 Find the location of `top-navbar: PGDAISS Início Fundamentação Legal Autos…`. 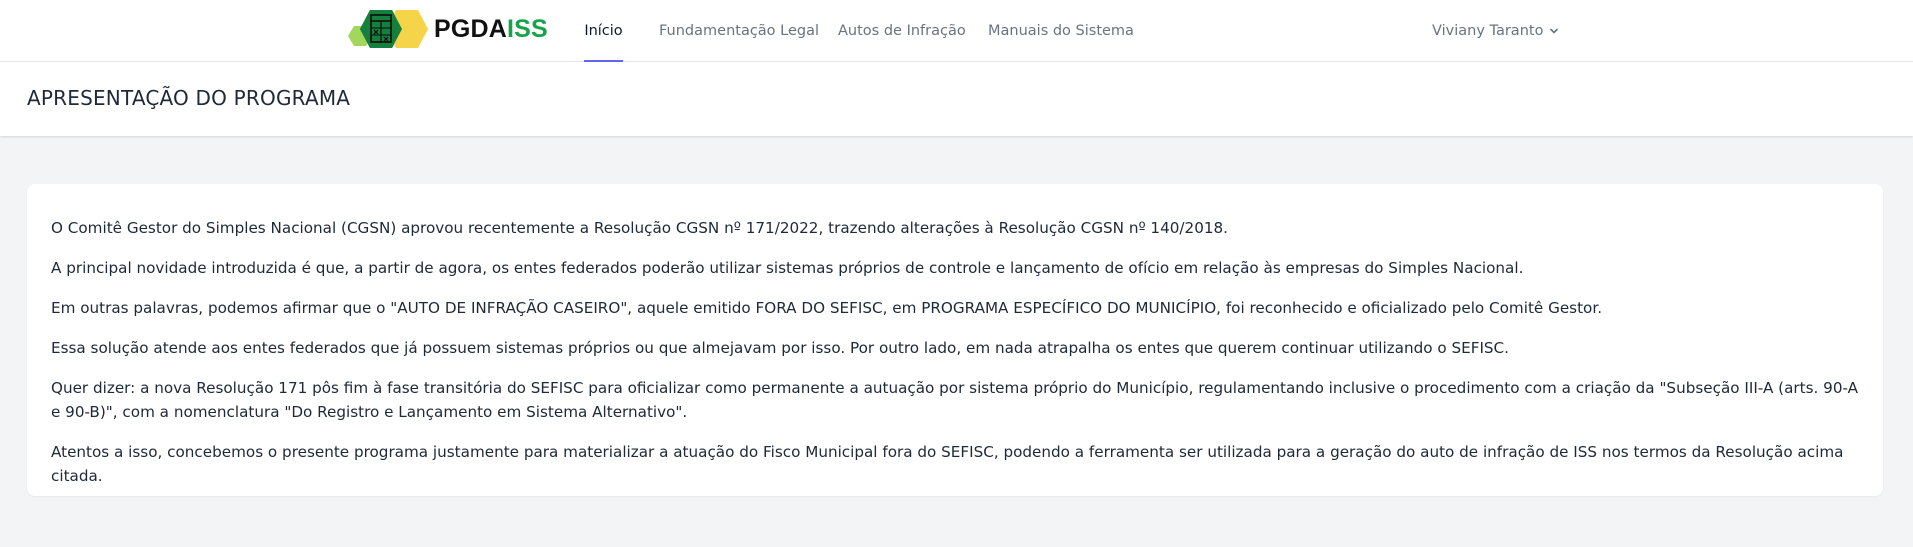

top-navbar: PGDAISS Início Fundamentação Legal Autos… is located at coordinates (956, 31).